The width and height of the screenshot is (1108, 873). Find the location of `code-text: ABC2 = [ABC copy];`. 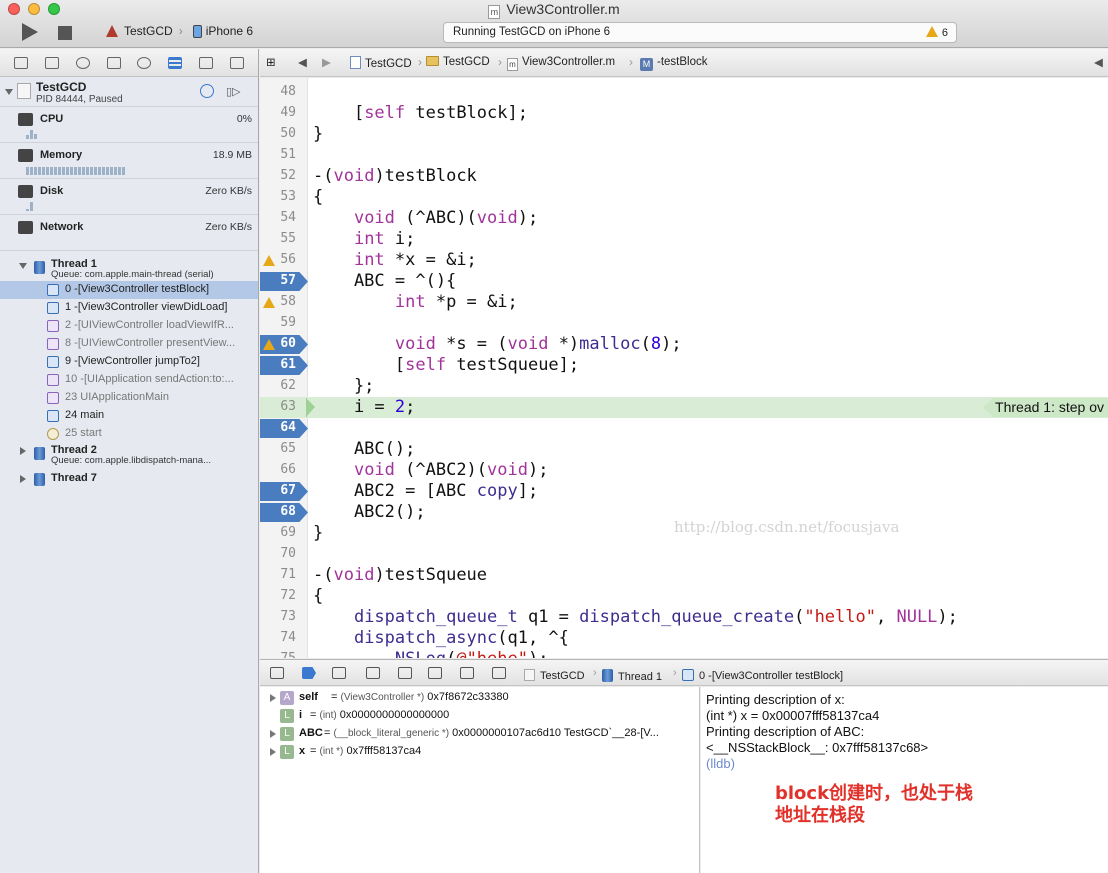

code-text: ABC2 = [ABC copy]; is located at coordinates (425, 491).